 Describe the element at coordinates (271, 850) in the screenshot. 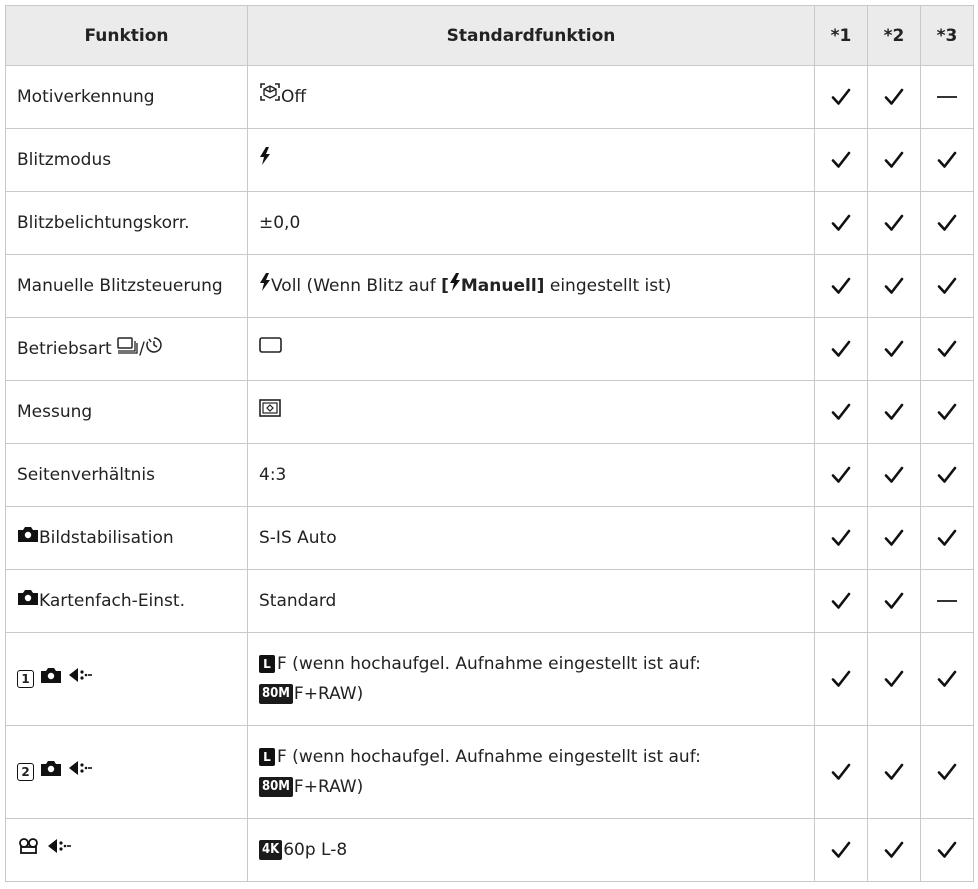

I see `4k-badge: 4K` at that location.